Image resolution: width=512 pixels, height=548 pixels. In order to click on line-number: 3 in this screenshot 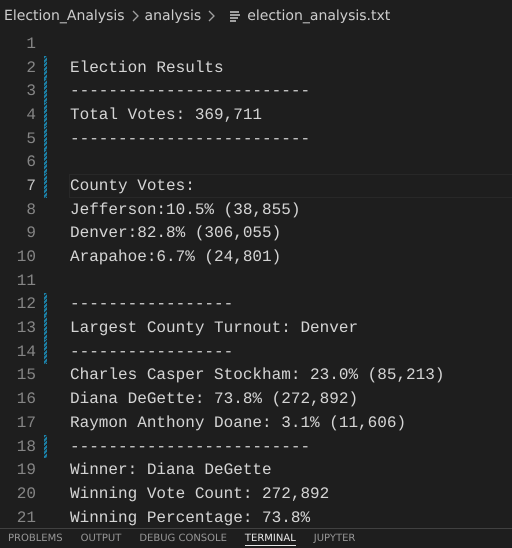, I will do `click(30, 91)`.